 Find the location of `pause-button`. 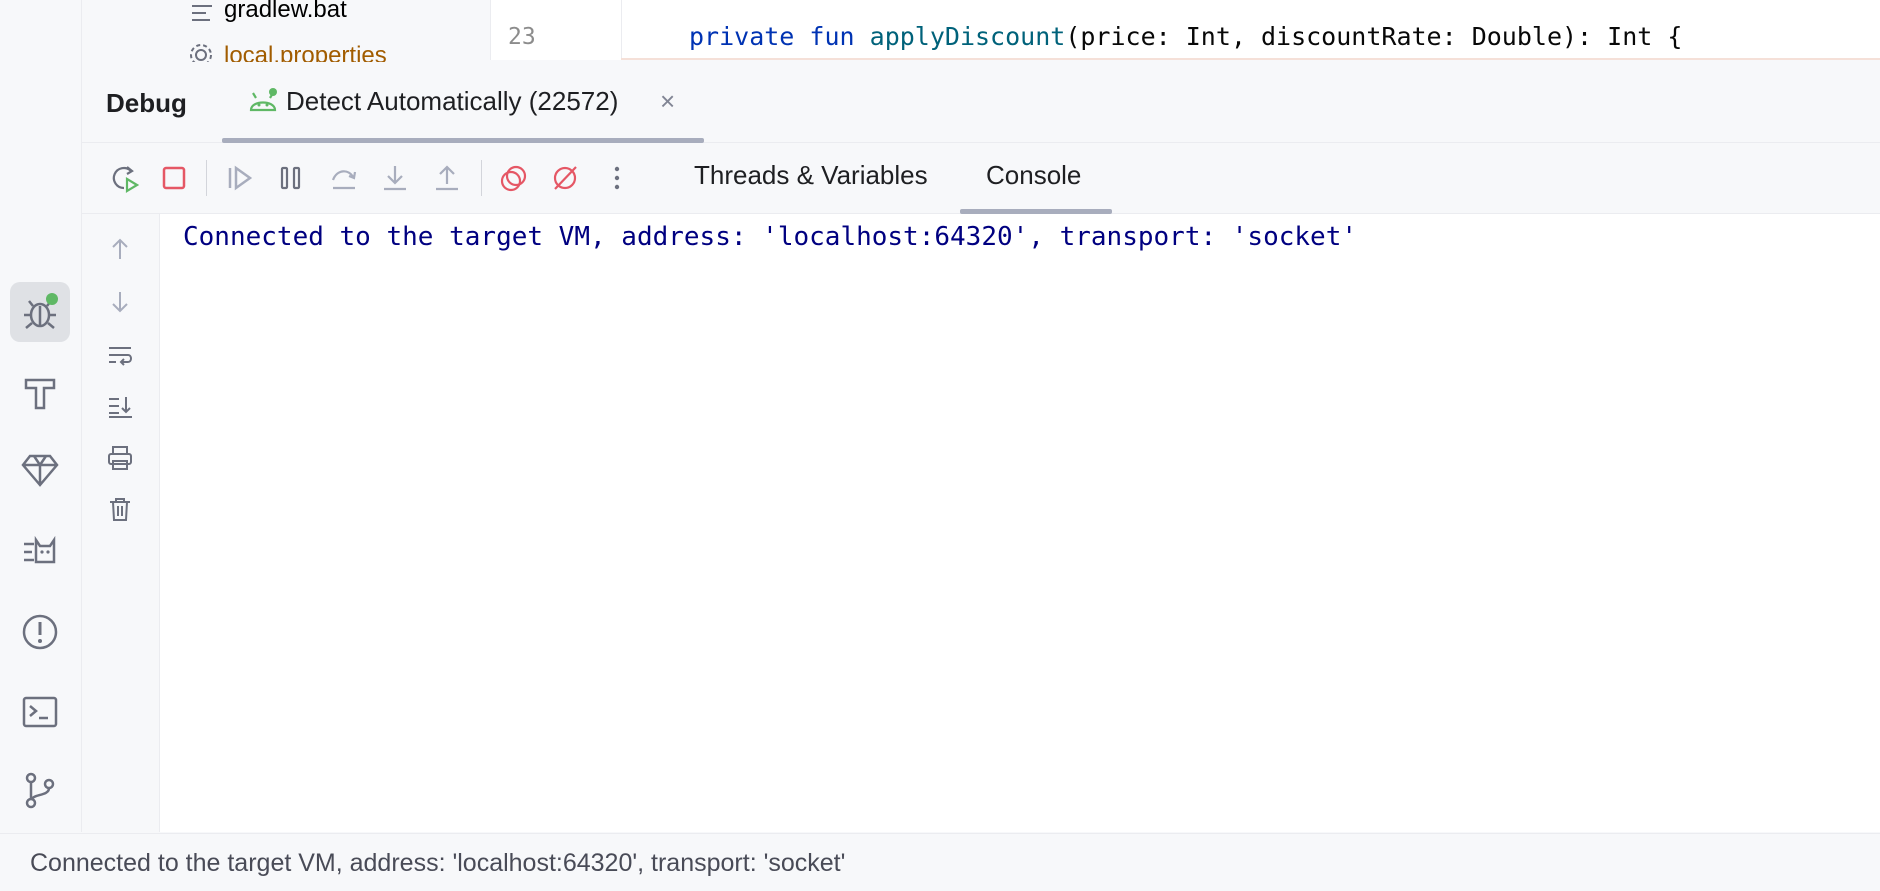

pause-button is located at coordinates (291, 178).